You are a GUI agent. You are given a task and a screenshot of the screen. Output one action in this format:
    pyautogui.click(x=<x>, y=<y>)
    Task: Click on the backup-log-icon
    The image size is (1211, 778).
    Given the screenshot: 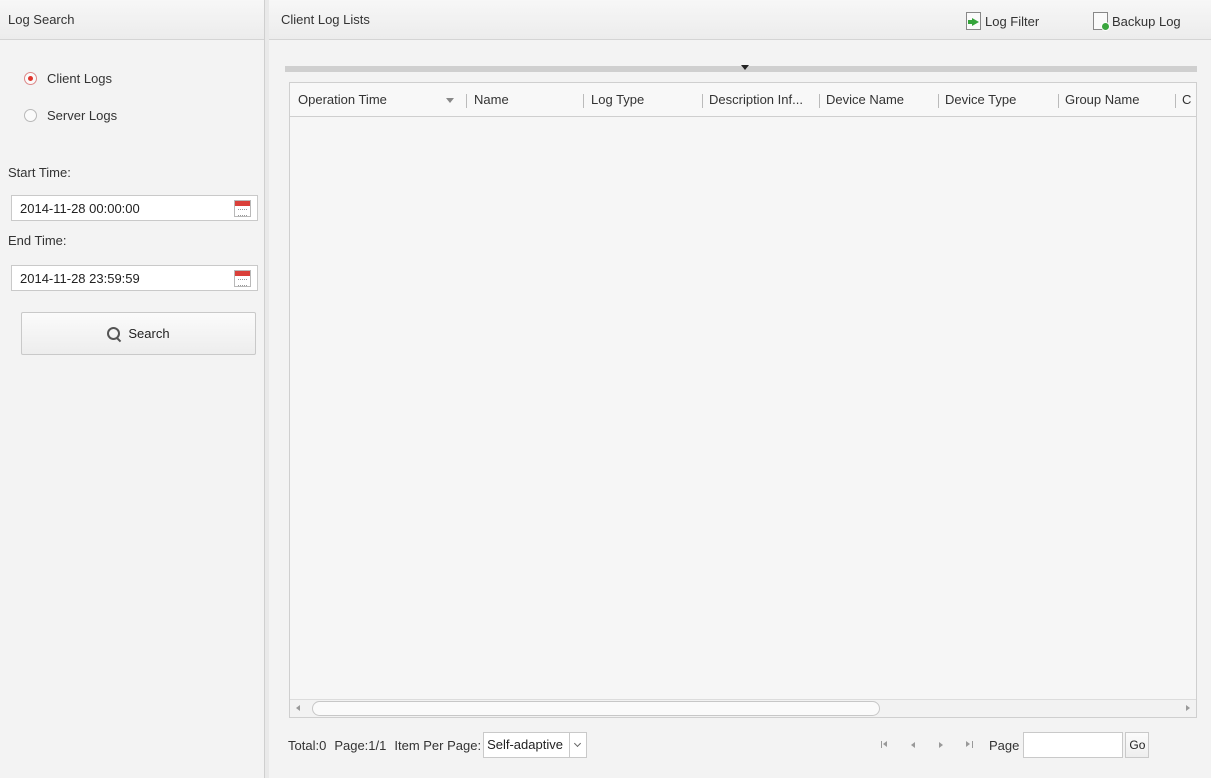 What is the action you would take?
    pyautogui.click(x=1101, y=21)
    